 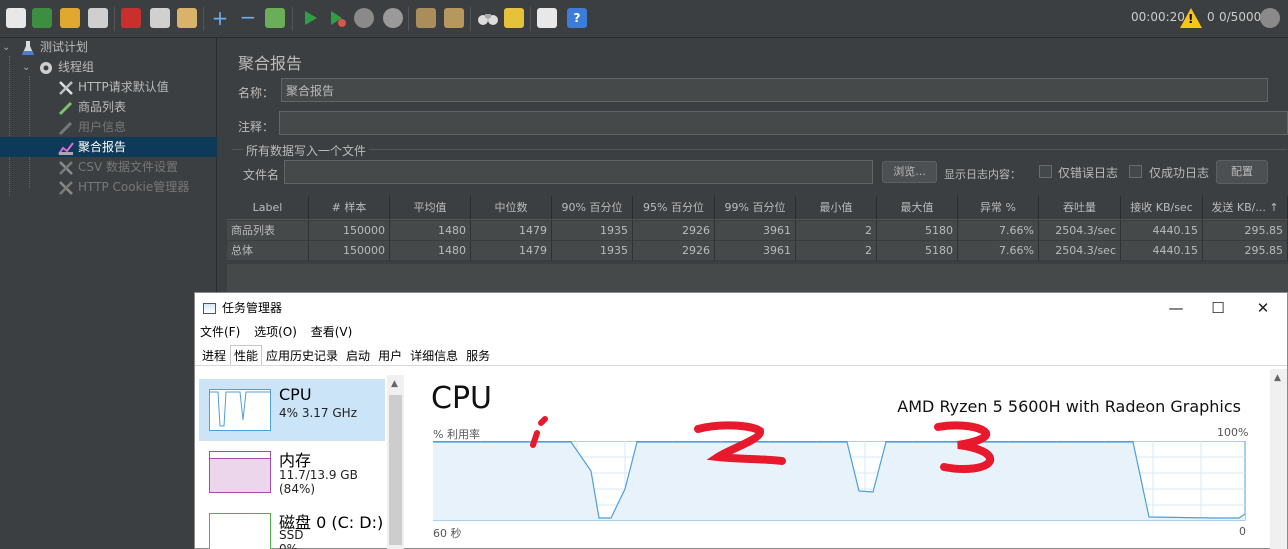 What do you see at coordinates (917, 231) in the screenshot?
I see `table-cell: 5180` at bounding box center [917, 231].